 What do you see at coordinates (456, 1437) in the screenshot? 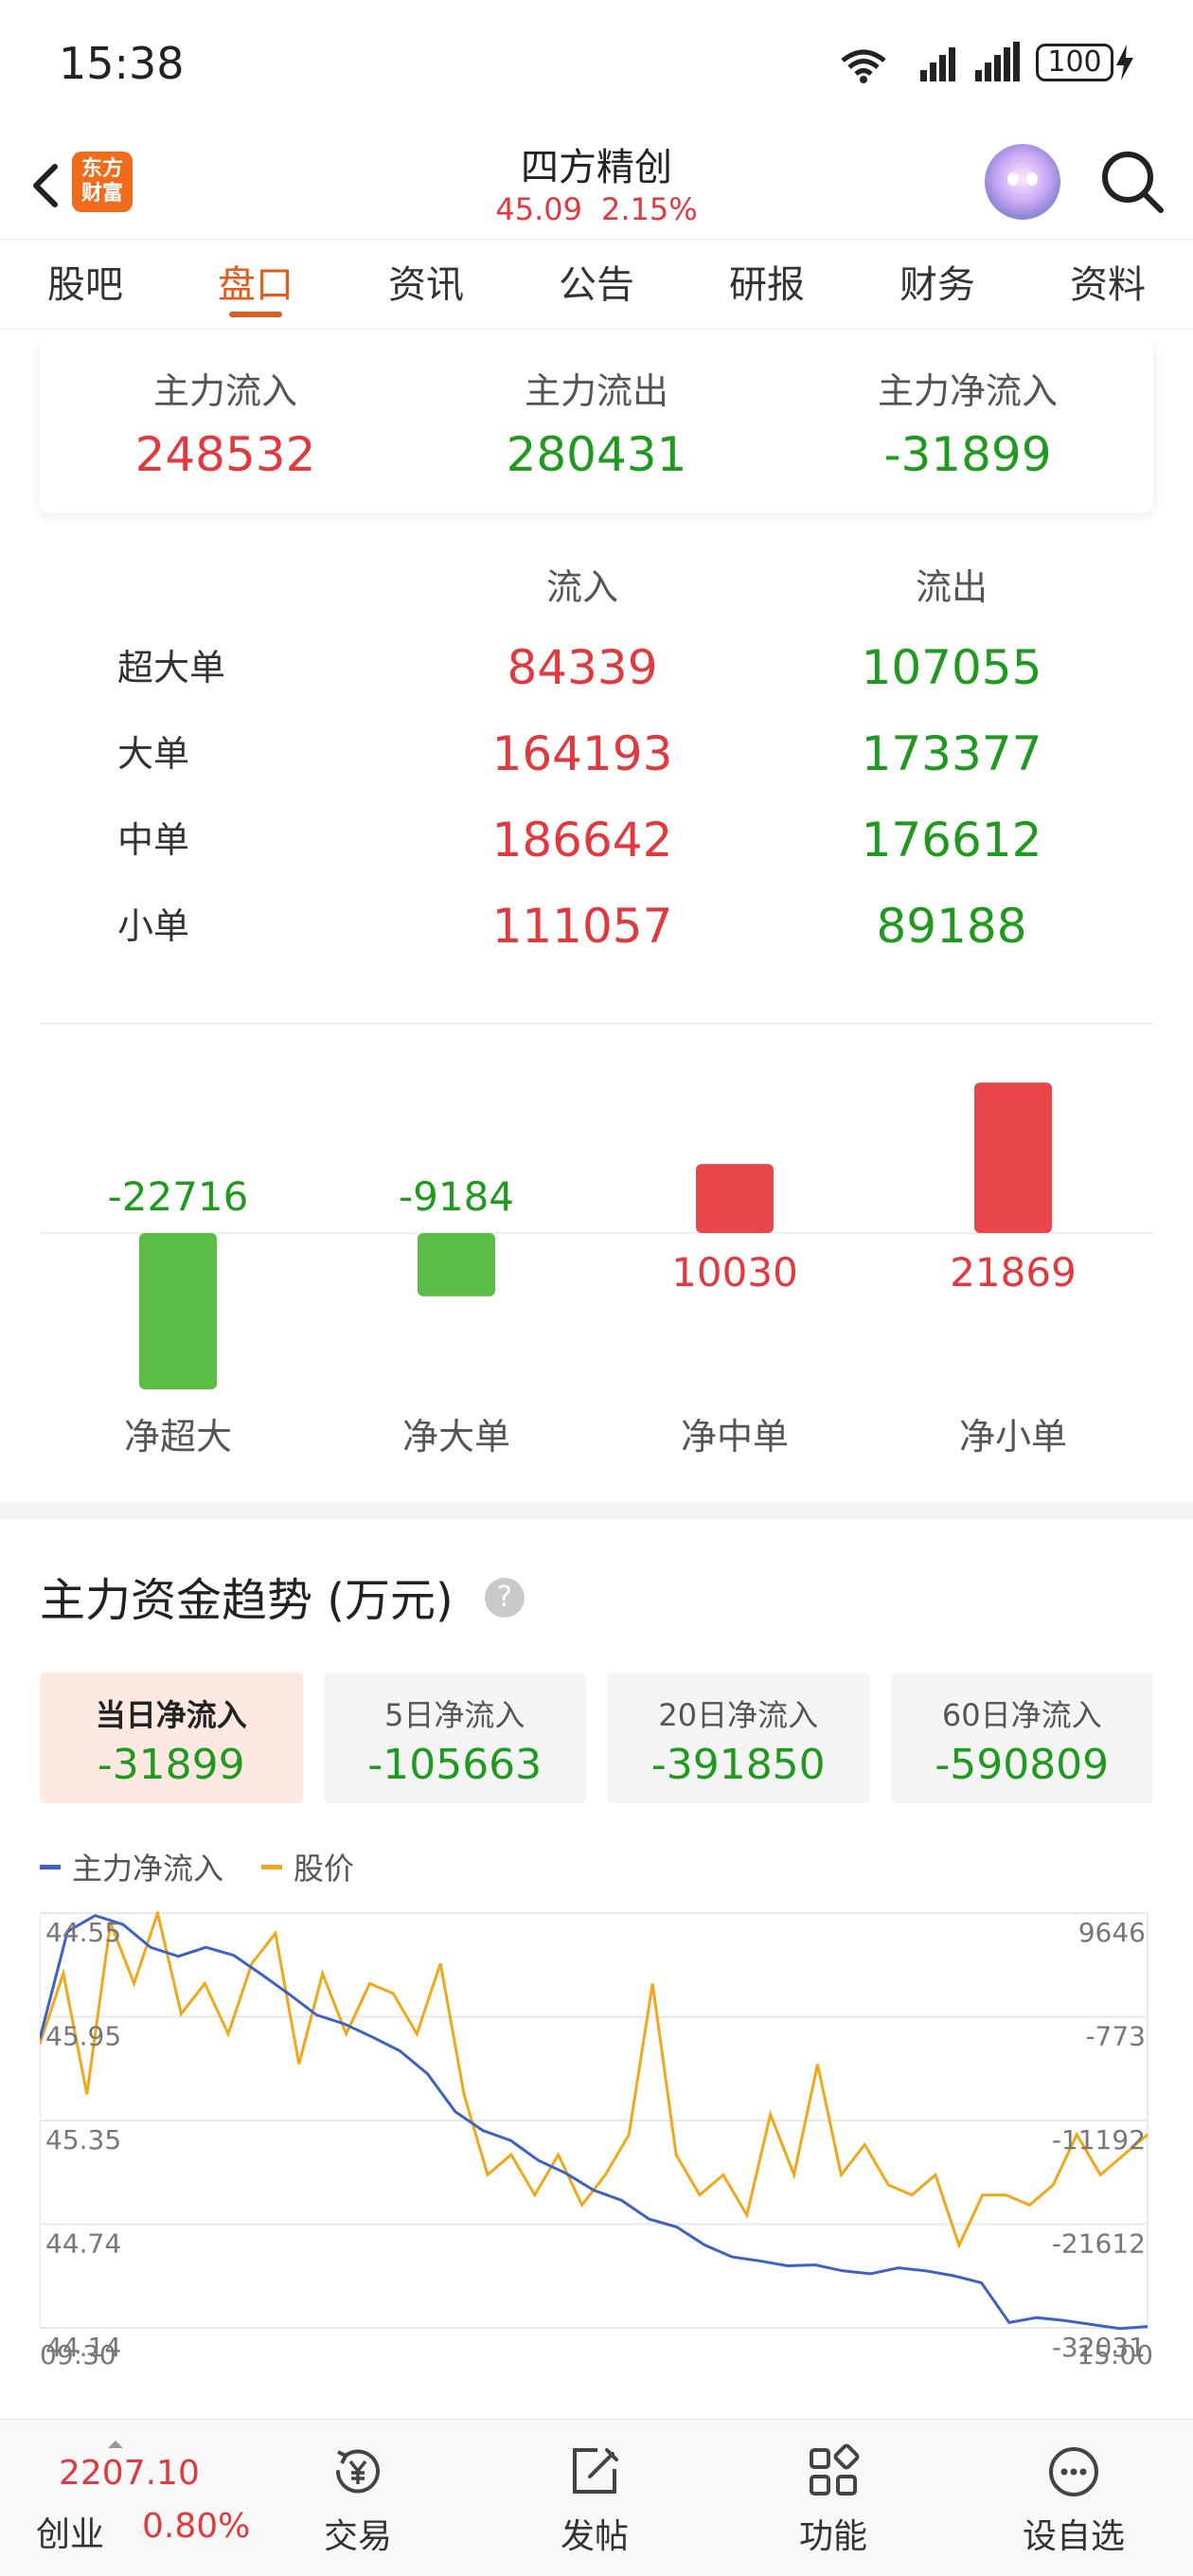
I see `net-bar-category-label: 净大单` at bounding box center [456, 1437].